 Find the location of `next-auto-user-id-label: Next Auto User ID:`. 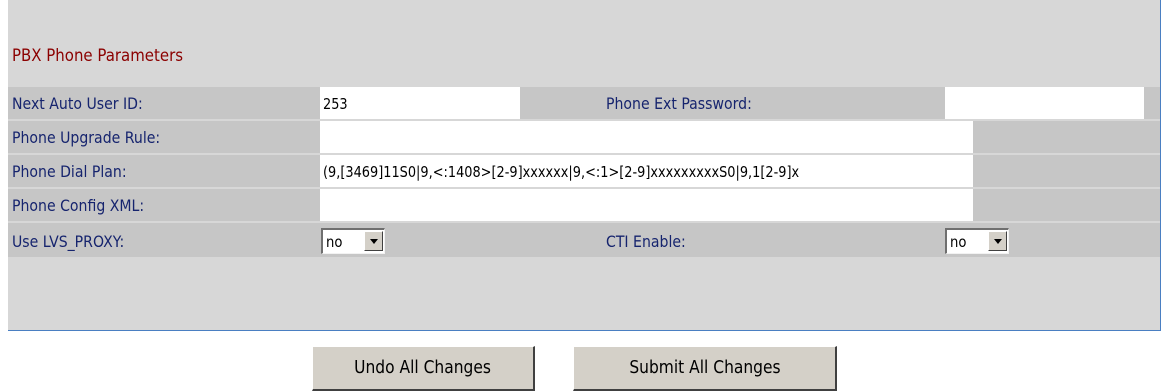

next-auto-user-id-label: Next Auto User ID: is located at coordinates (77, 103).